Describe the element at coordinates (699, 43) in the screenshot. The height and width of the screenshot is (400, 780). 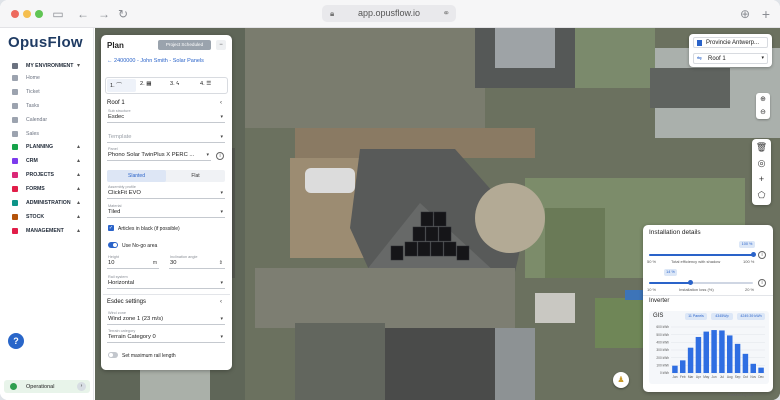
I see `flag-icon` at that location.